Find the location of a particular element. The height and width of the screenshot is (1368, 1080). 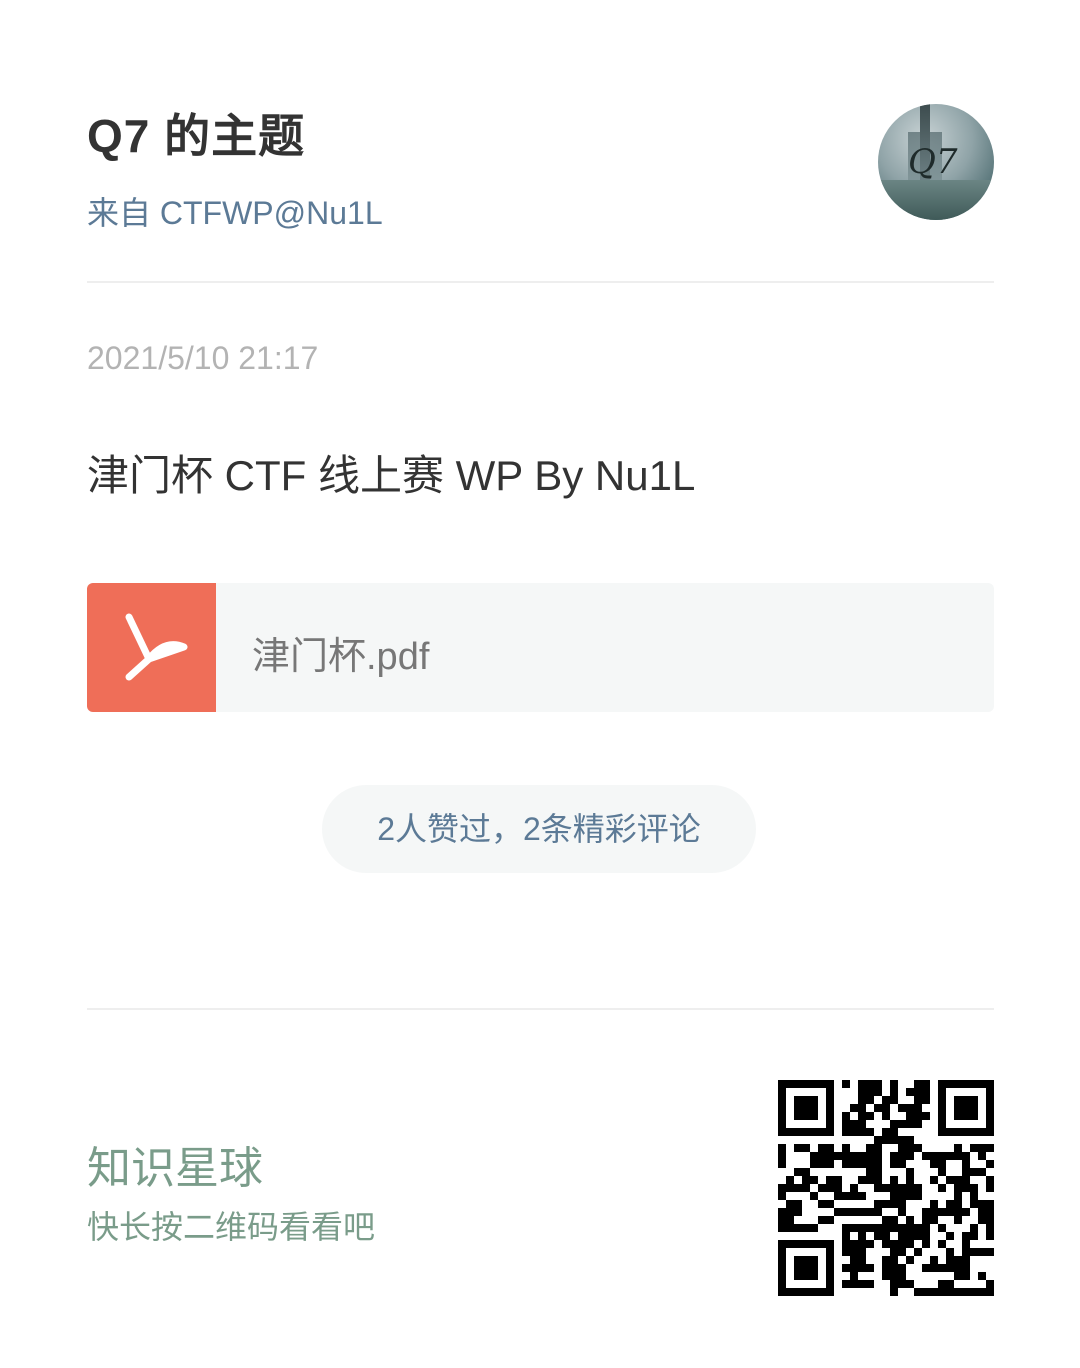

brand-cta: 快长按二维码看看吧 is located at coordinates (231, 1227).